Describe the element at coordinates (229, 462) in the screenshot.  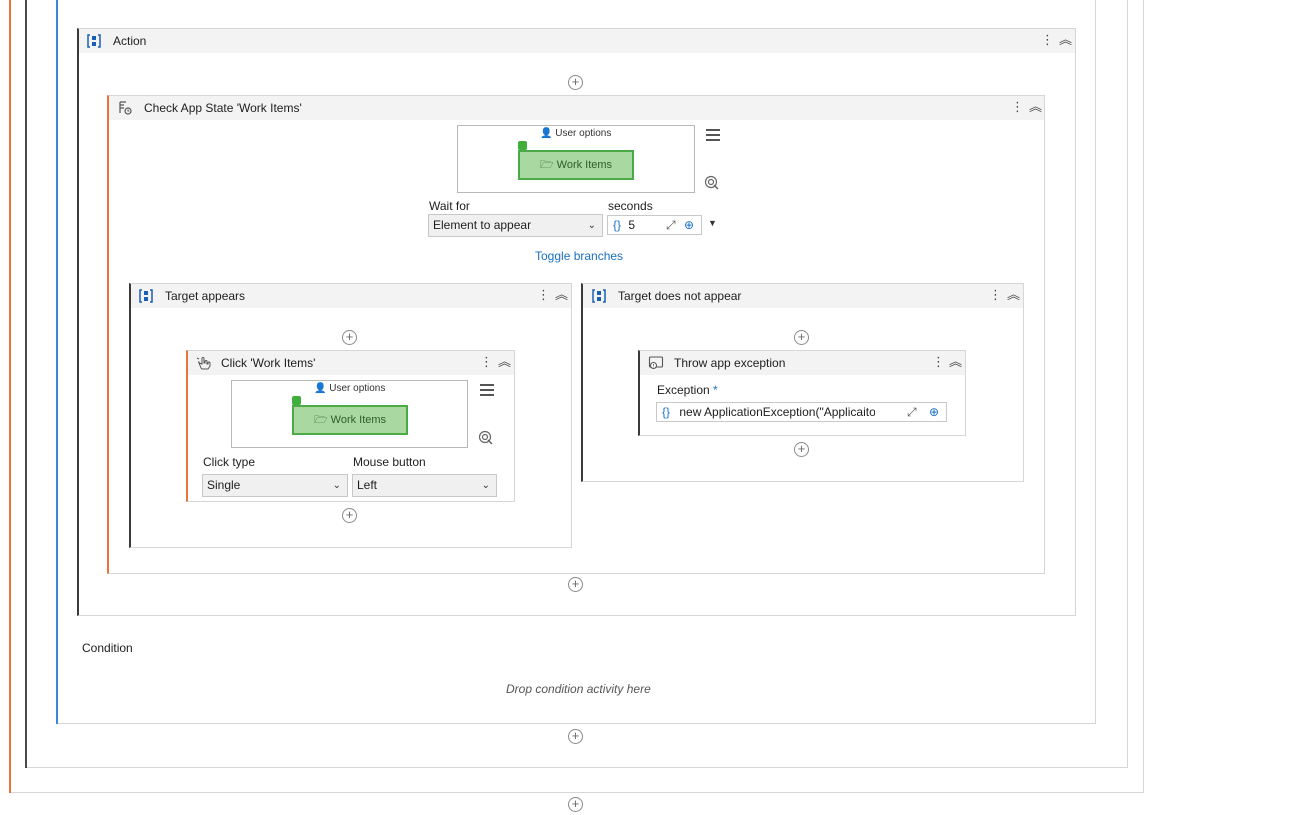
I see `click-type-label: Click type` at that location.